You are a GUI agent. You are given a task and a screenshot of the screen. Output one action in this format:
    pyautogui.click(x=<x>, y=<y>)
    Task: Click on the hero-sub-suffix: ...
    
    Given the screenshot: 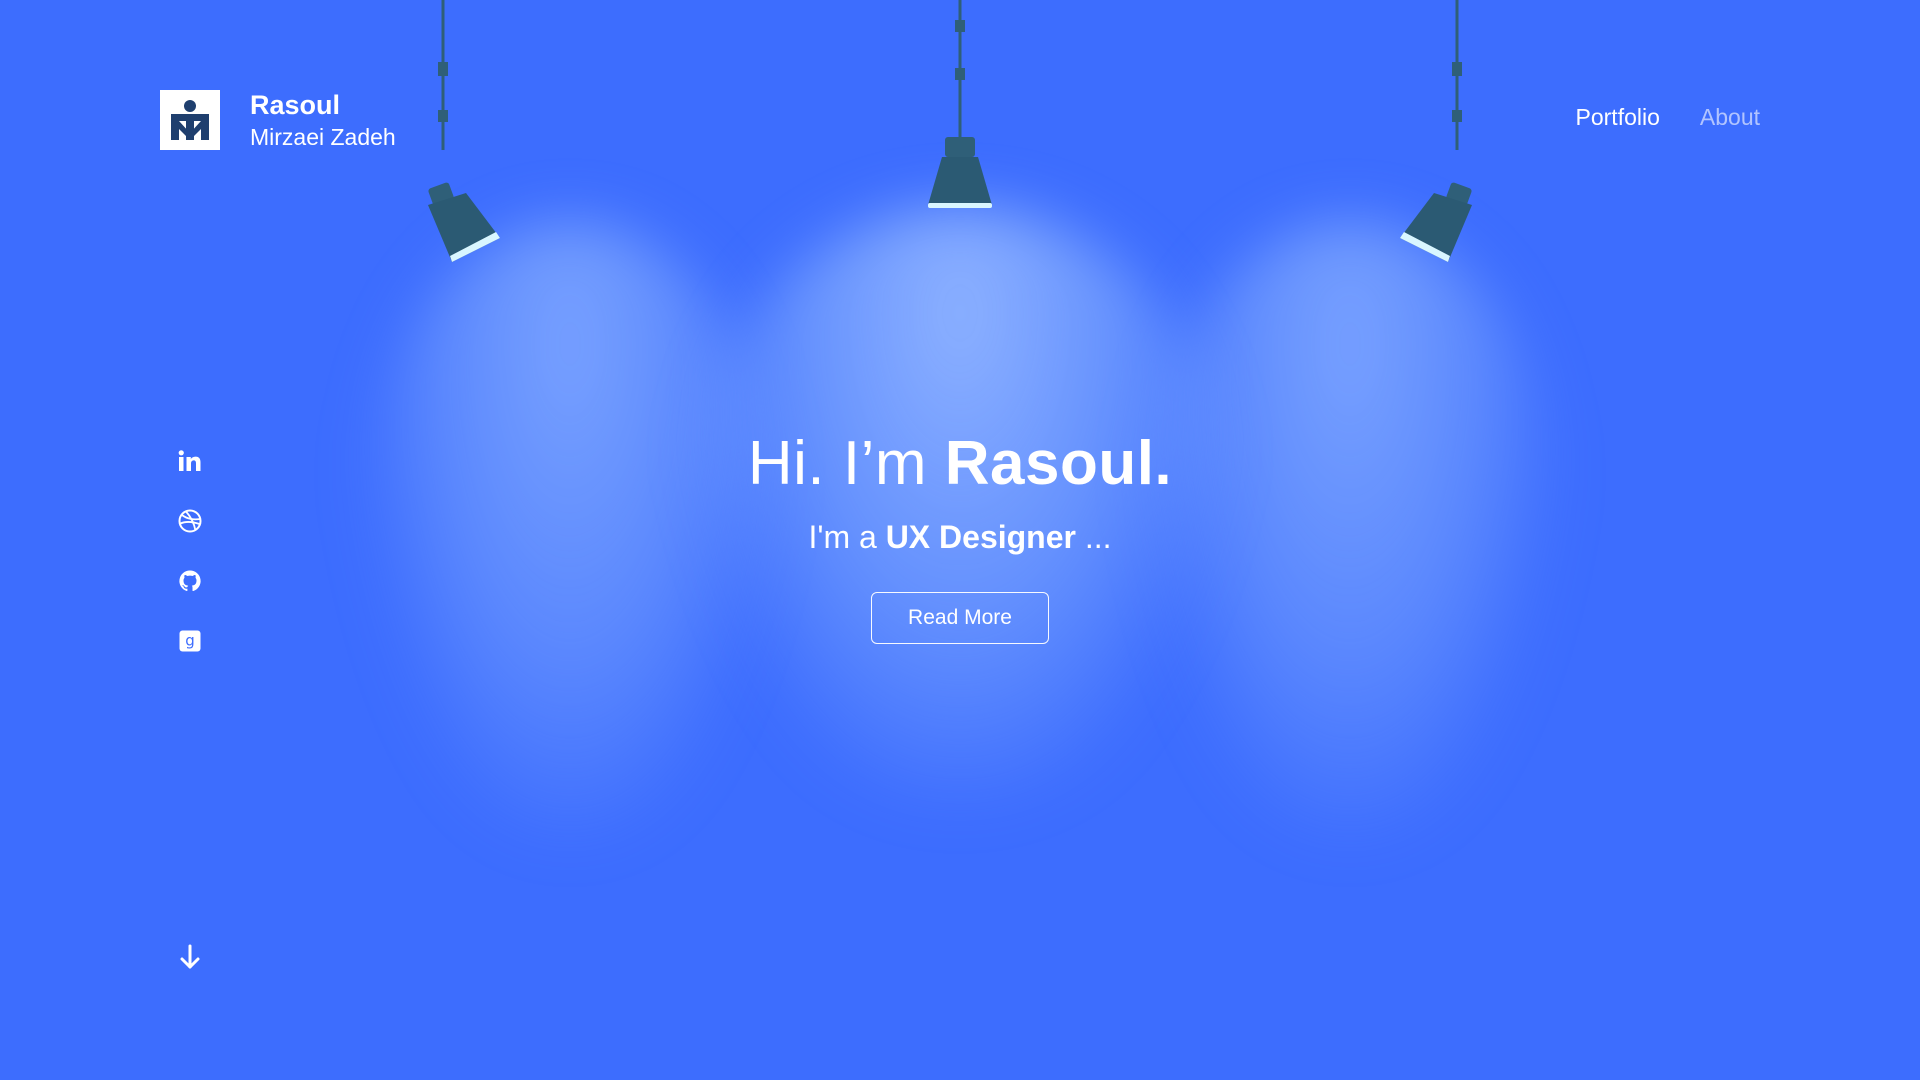 What is the action you would take?
    pyautogui.click(x=1093, y=537)
    